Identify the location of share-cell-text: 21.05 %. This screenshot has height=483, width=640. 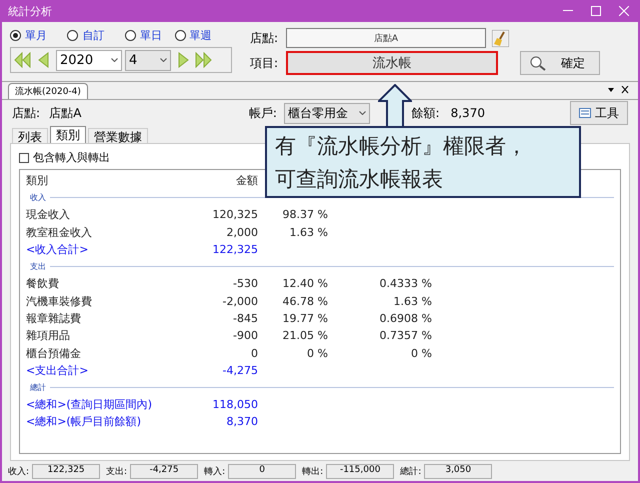
(305, 335).